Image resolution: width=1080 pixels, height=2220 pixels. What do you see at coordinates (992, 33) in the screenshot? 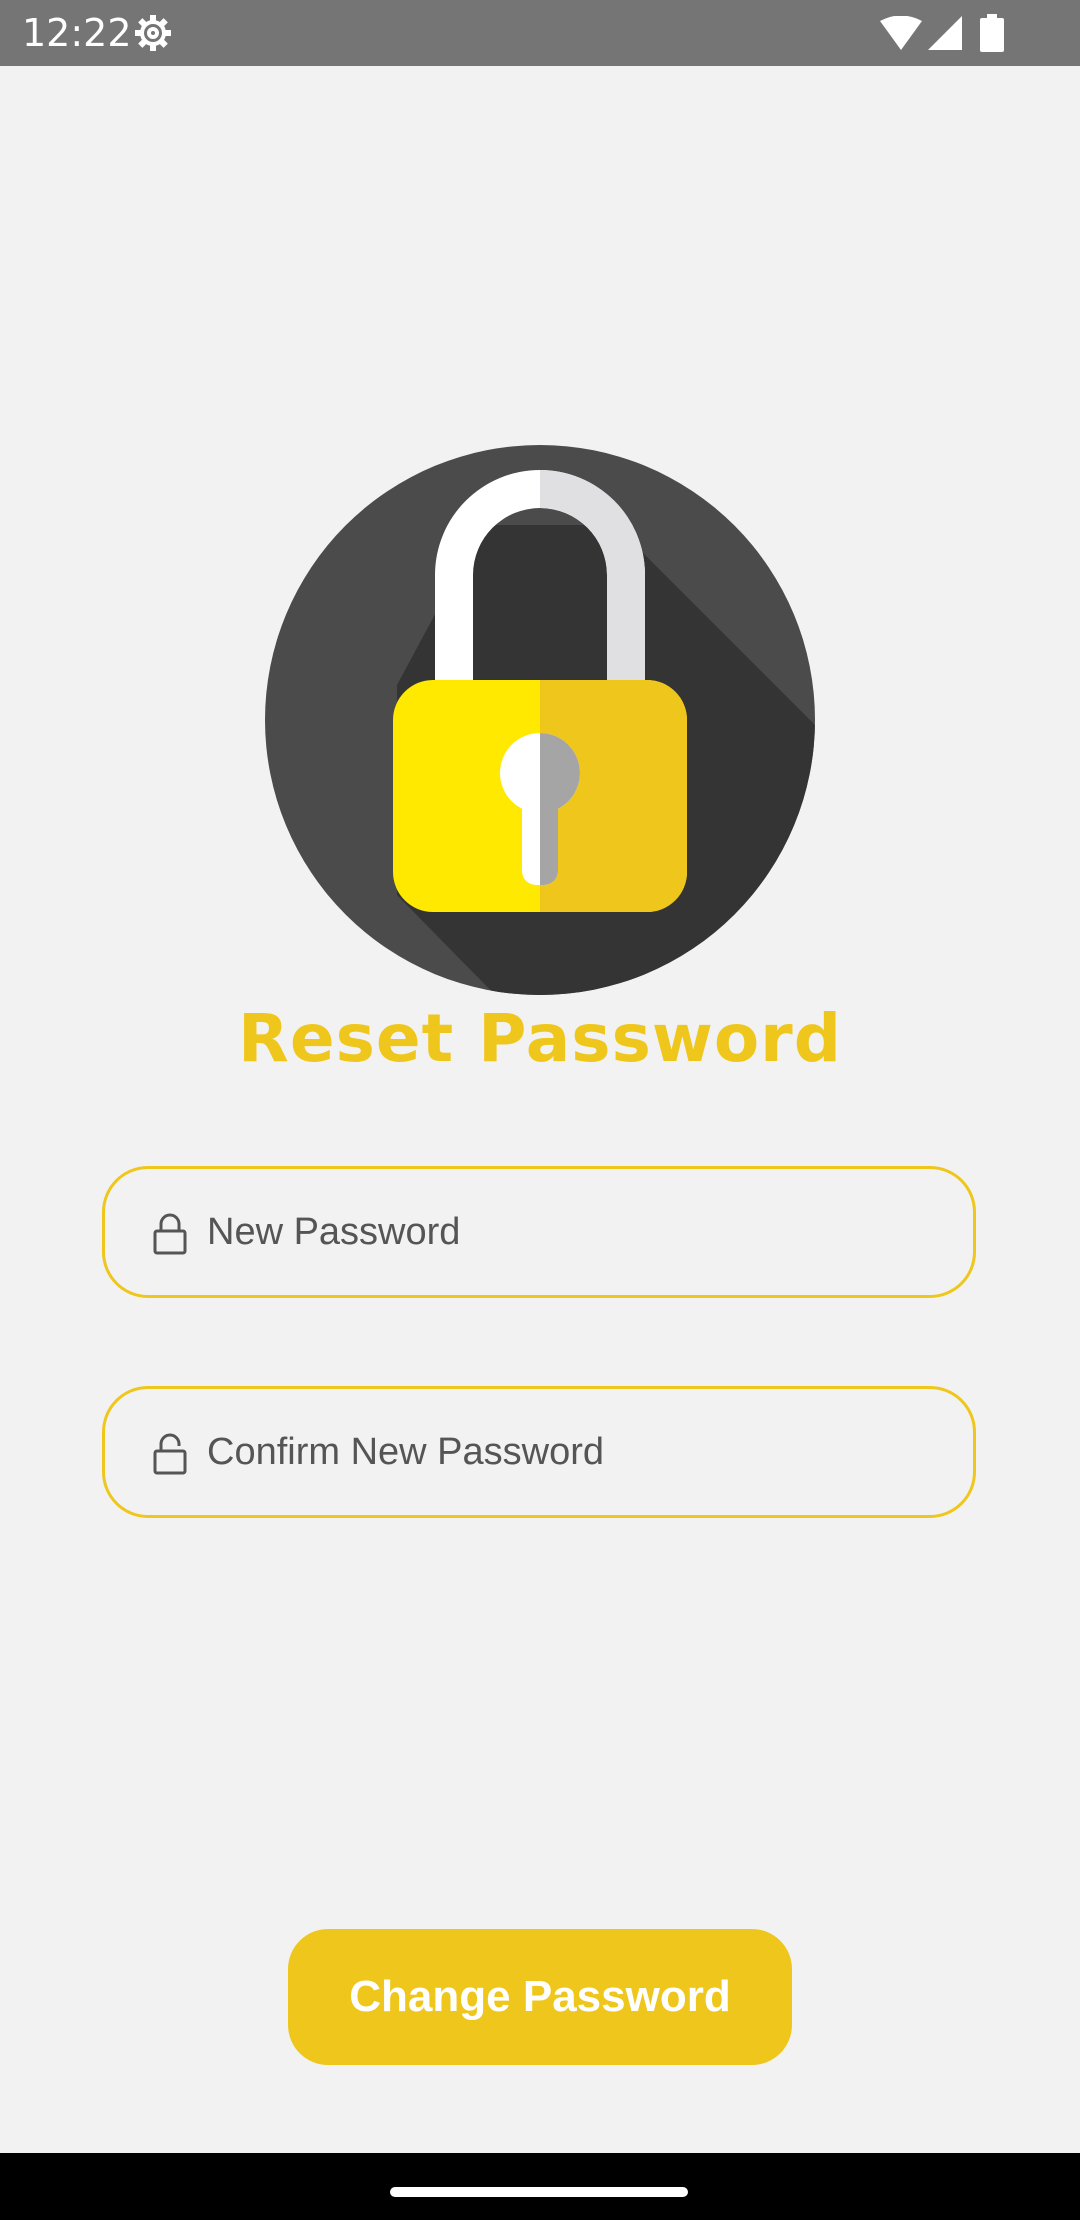
I see `battery-icon` at bounding box center [992, 33].